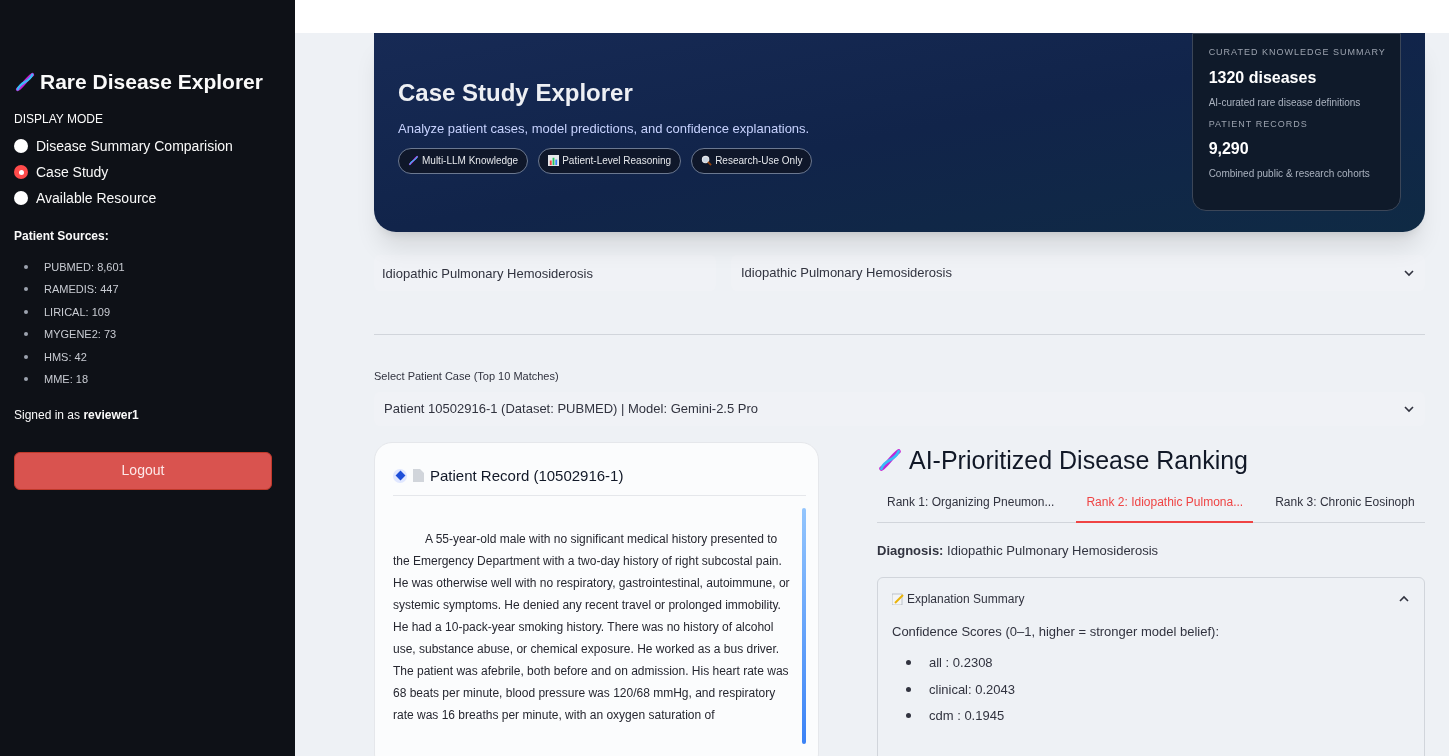 This screenshot has width=1449, height=756. Describe the element at coordinates (961, 663) in the screenshot. I see `confidence-score: all : 0.2308` at that location.